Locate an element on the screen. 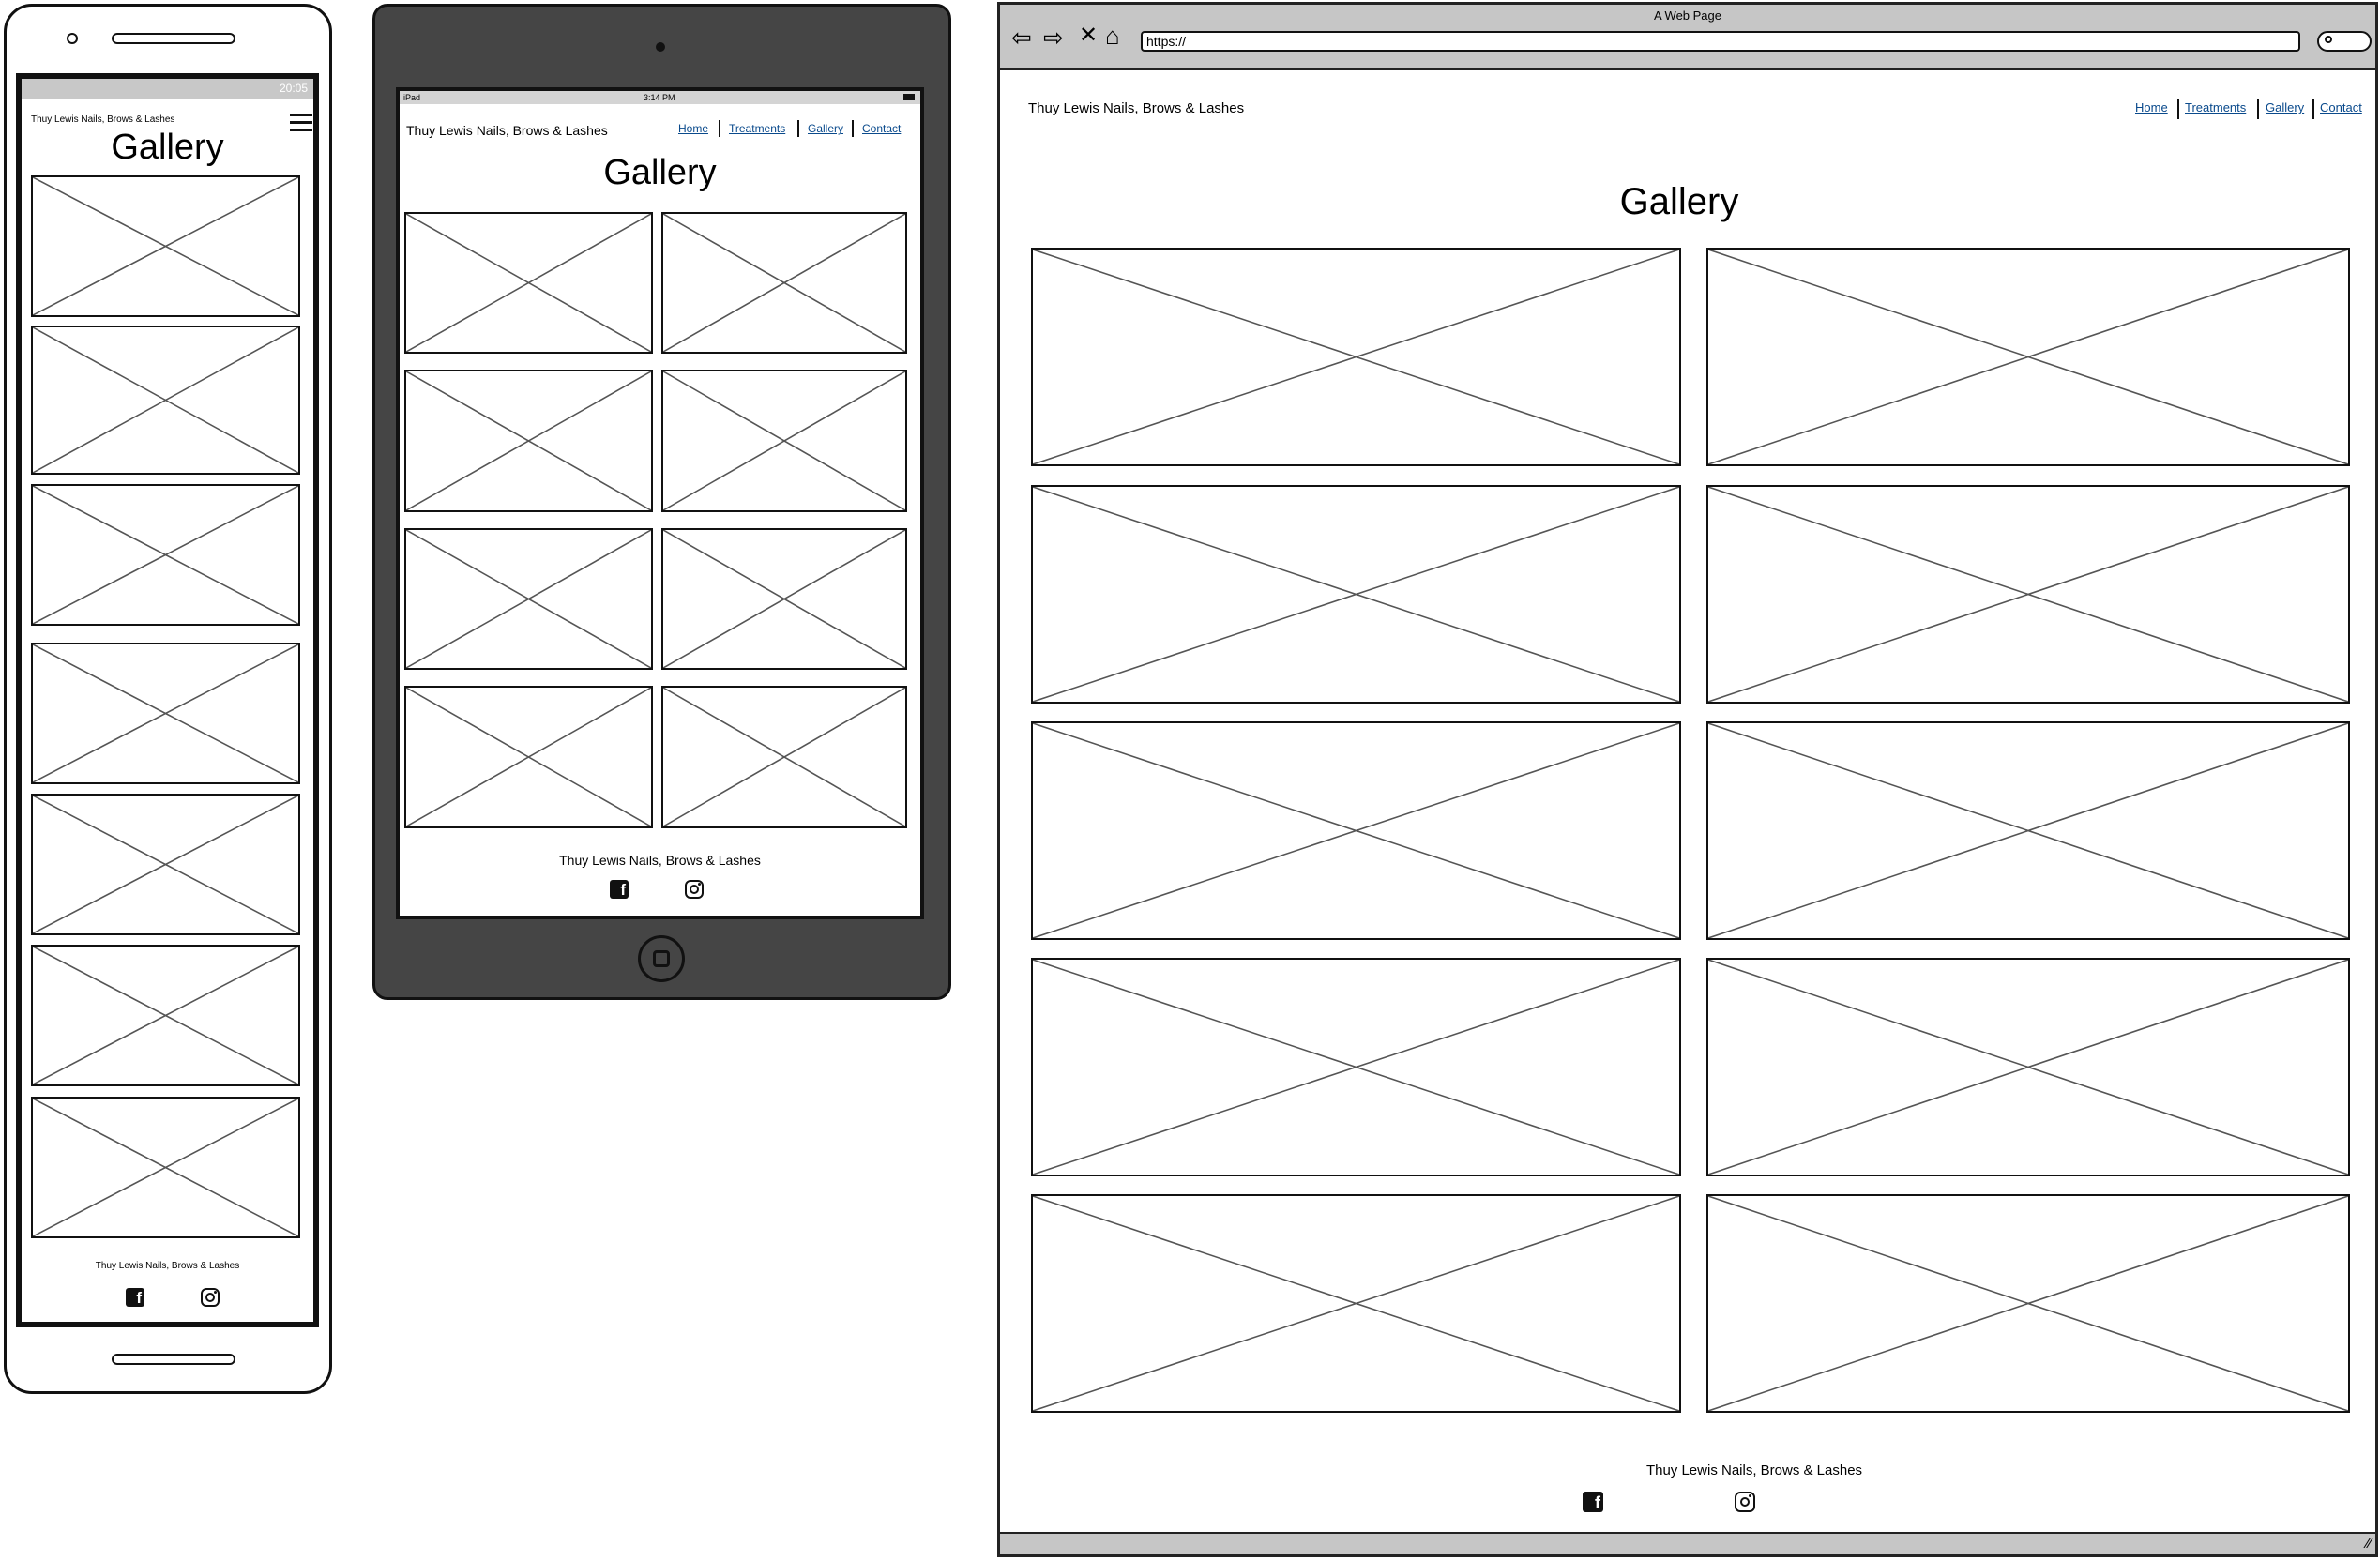 The width and height of the screenshot is (2380, 1561). tablet-home-button is located at coordinates (661, 958).